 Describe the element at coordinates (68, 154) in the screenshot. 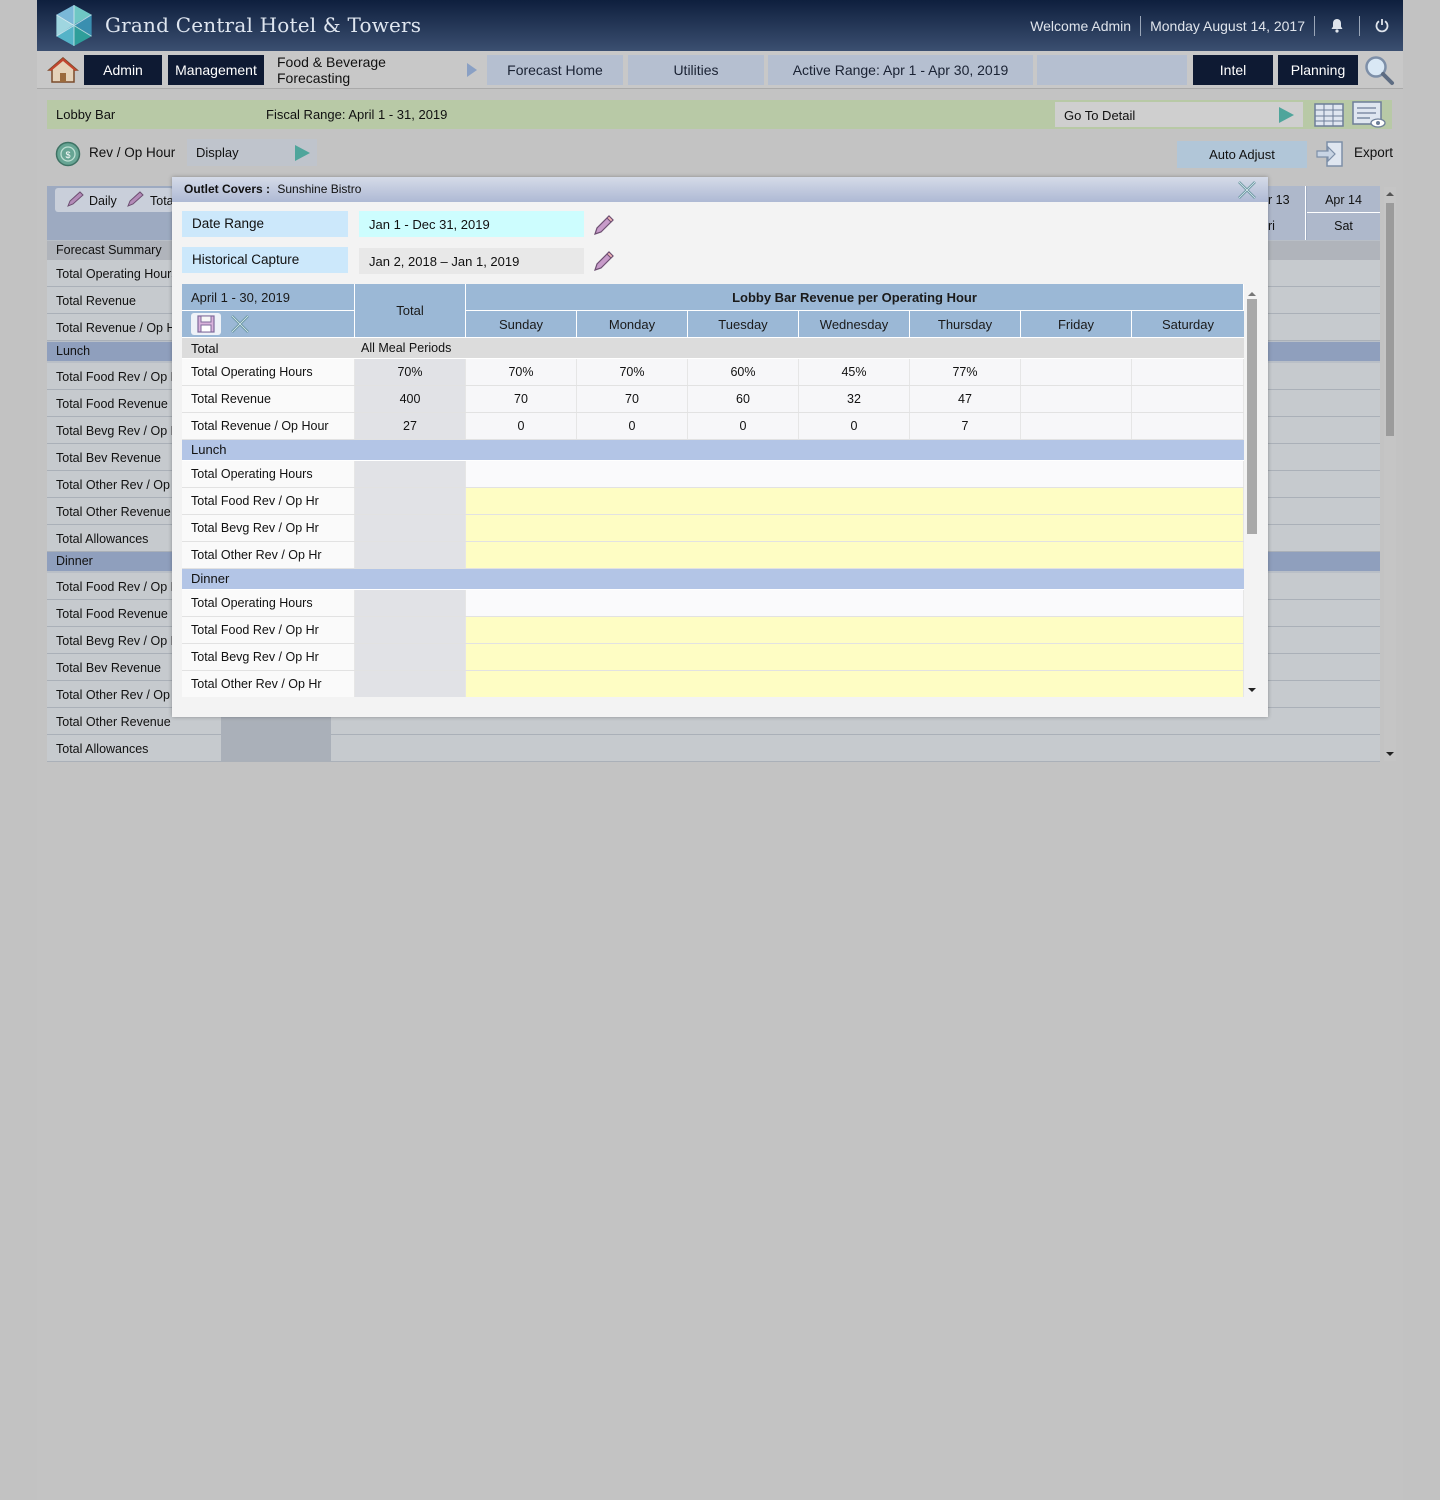

I see `rev-op-hour-icon: $` at that location.